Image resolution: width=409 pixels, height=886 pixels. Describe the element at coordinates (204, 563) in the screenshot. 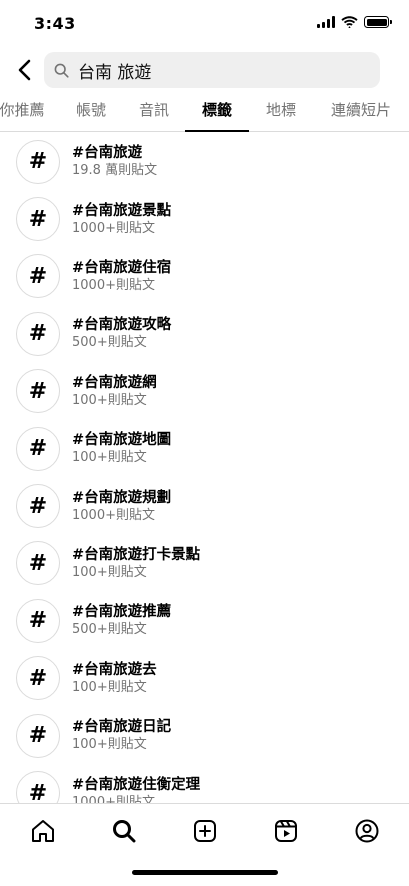

I see `hashtag-result-row: # #台南旅遊打卡景點 100+則貼文` at that location.